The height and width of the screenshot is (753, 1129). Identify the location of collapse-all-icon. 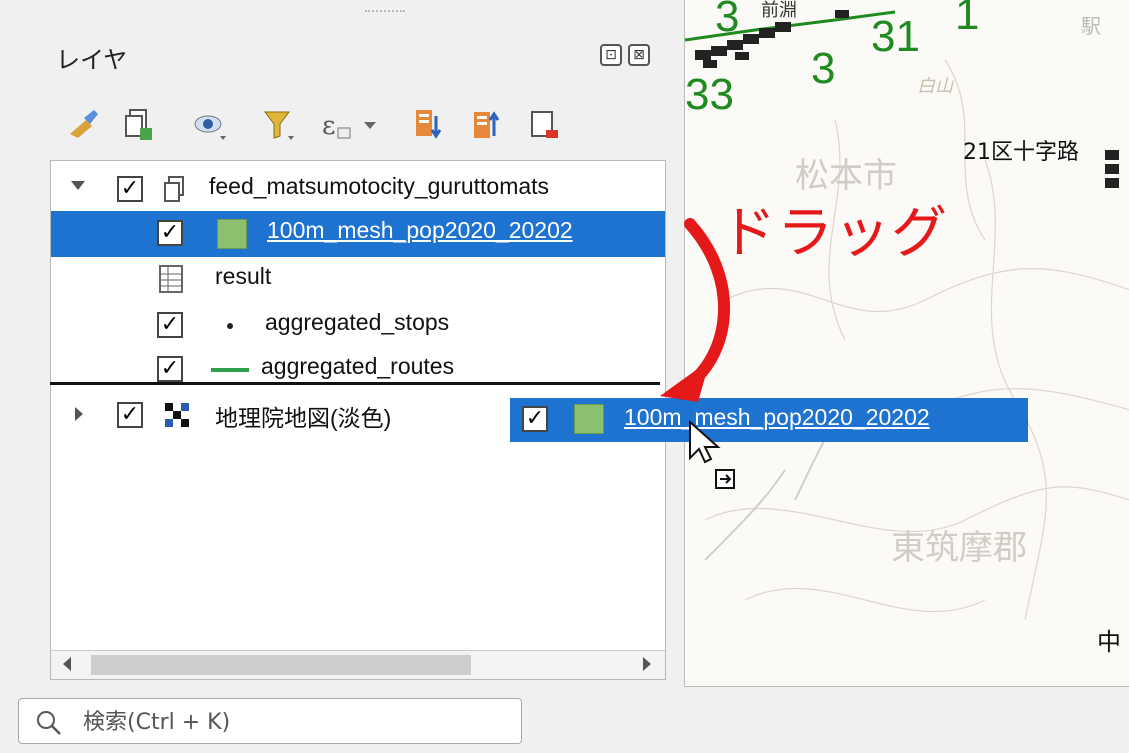
(488, 124).